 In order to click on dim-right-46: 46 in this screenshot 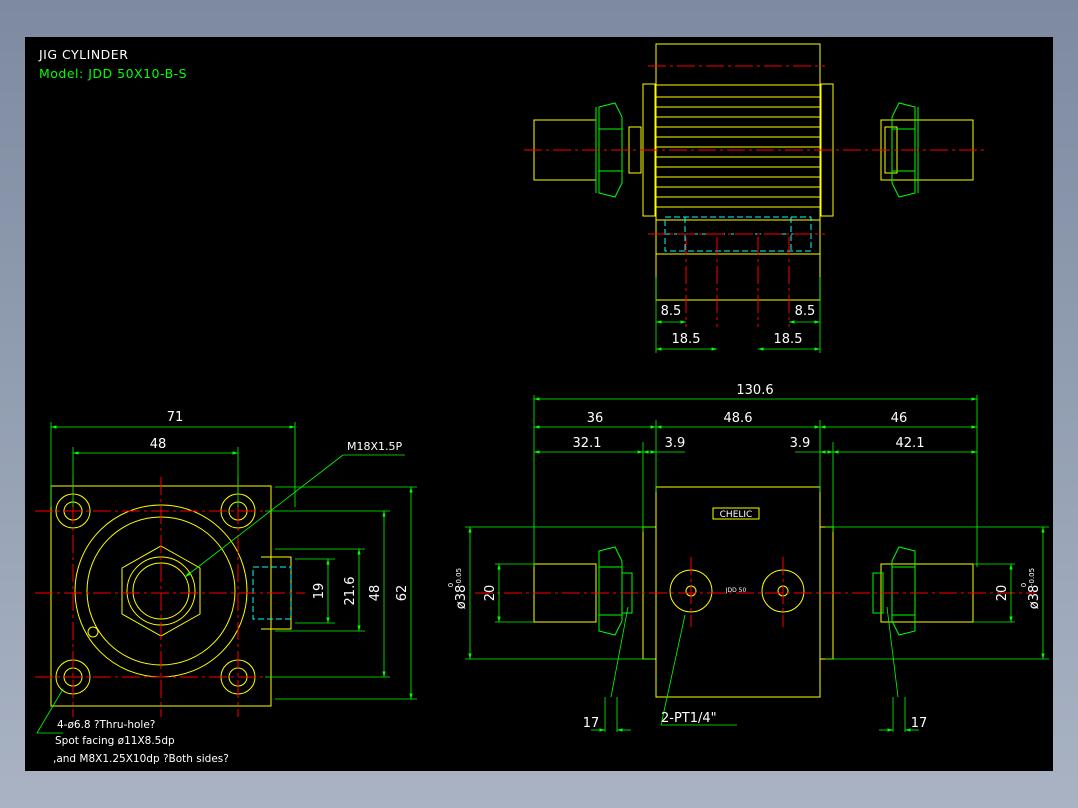, I will do `click(899, 418)`.